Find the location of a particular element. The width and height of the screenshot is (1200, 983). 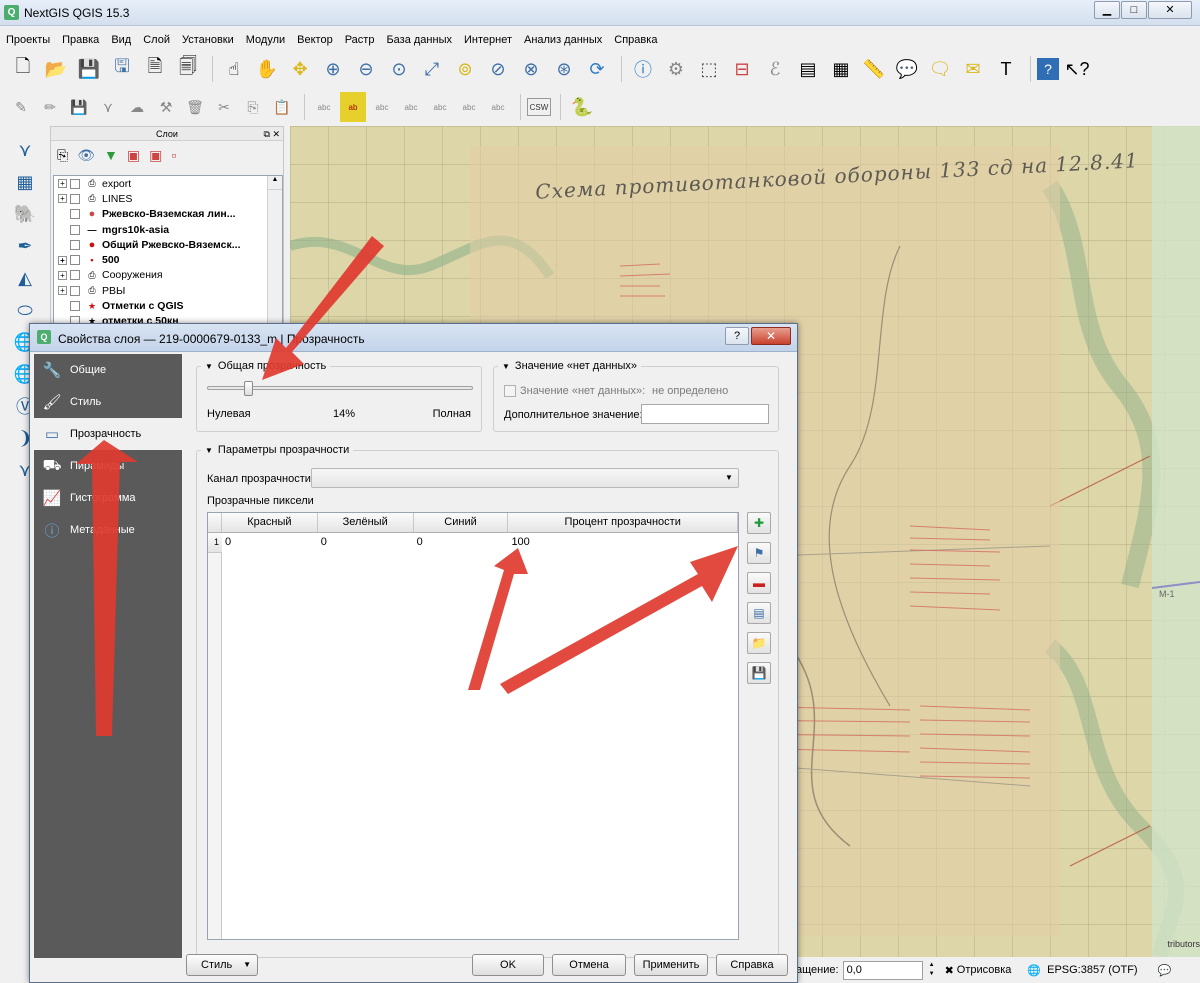

nav-general: 🔧 Общие is located at coordinates (108, 370).